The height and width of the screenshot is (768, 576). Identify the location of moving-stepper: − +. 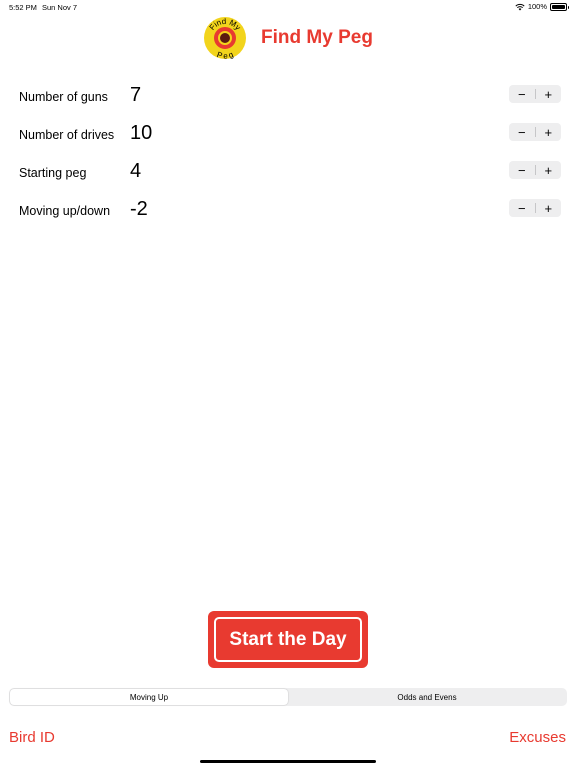
(535, 208).